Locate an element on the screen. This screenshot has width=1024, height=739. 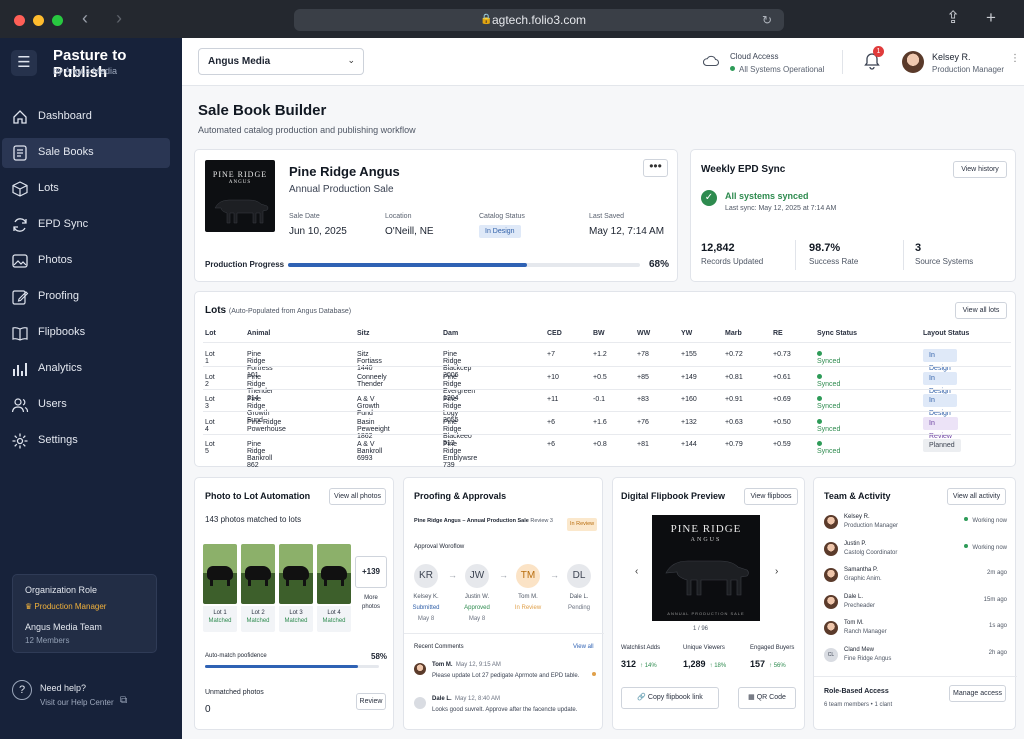
catalog-cover-image: PINE RIDGE ANGUS is located at coordinates (240, 196).